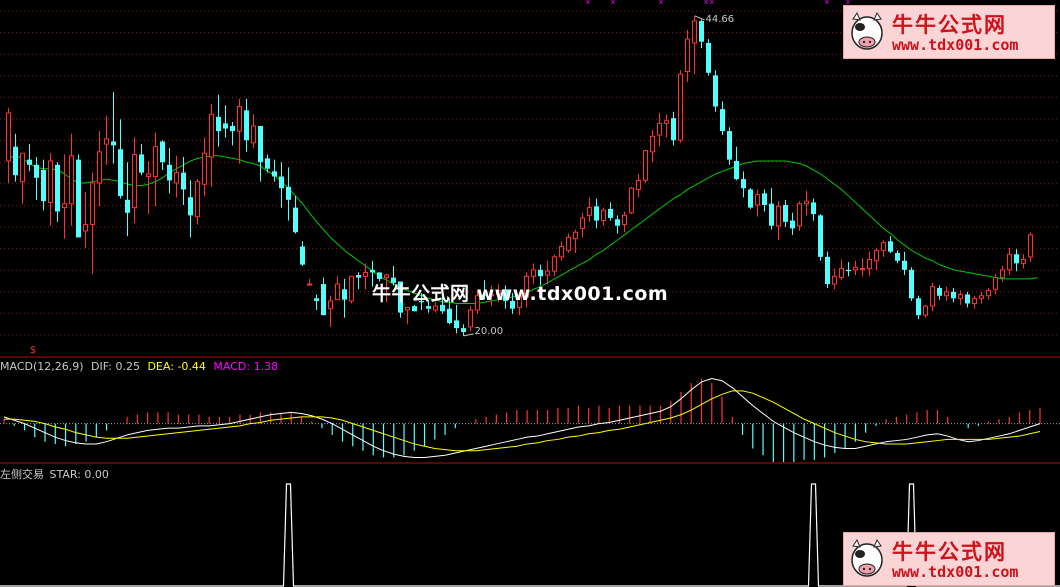 Image resolution: width=1060 pixels, height=587 pixels. I want to click on star-name: STAR, so click(63, 474).